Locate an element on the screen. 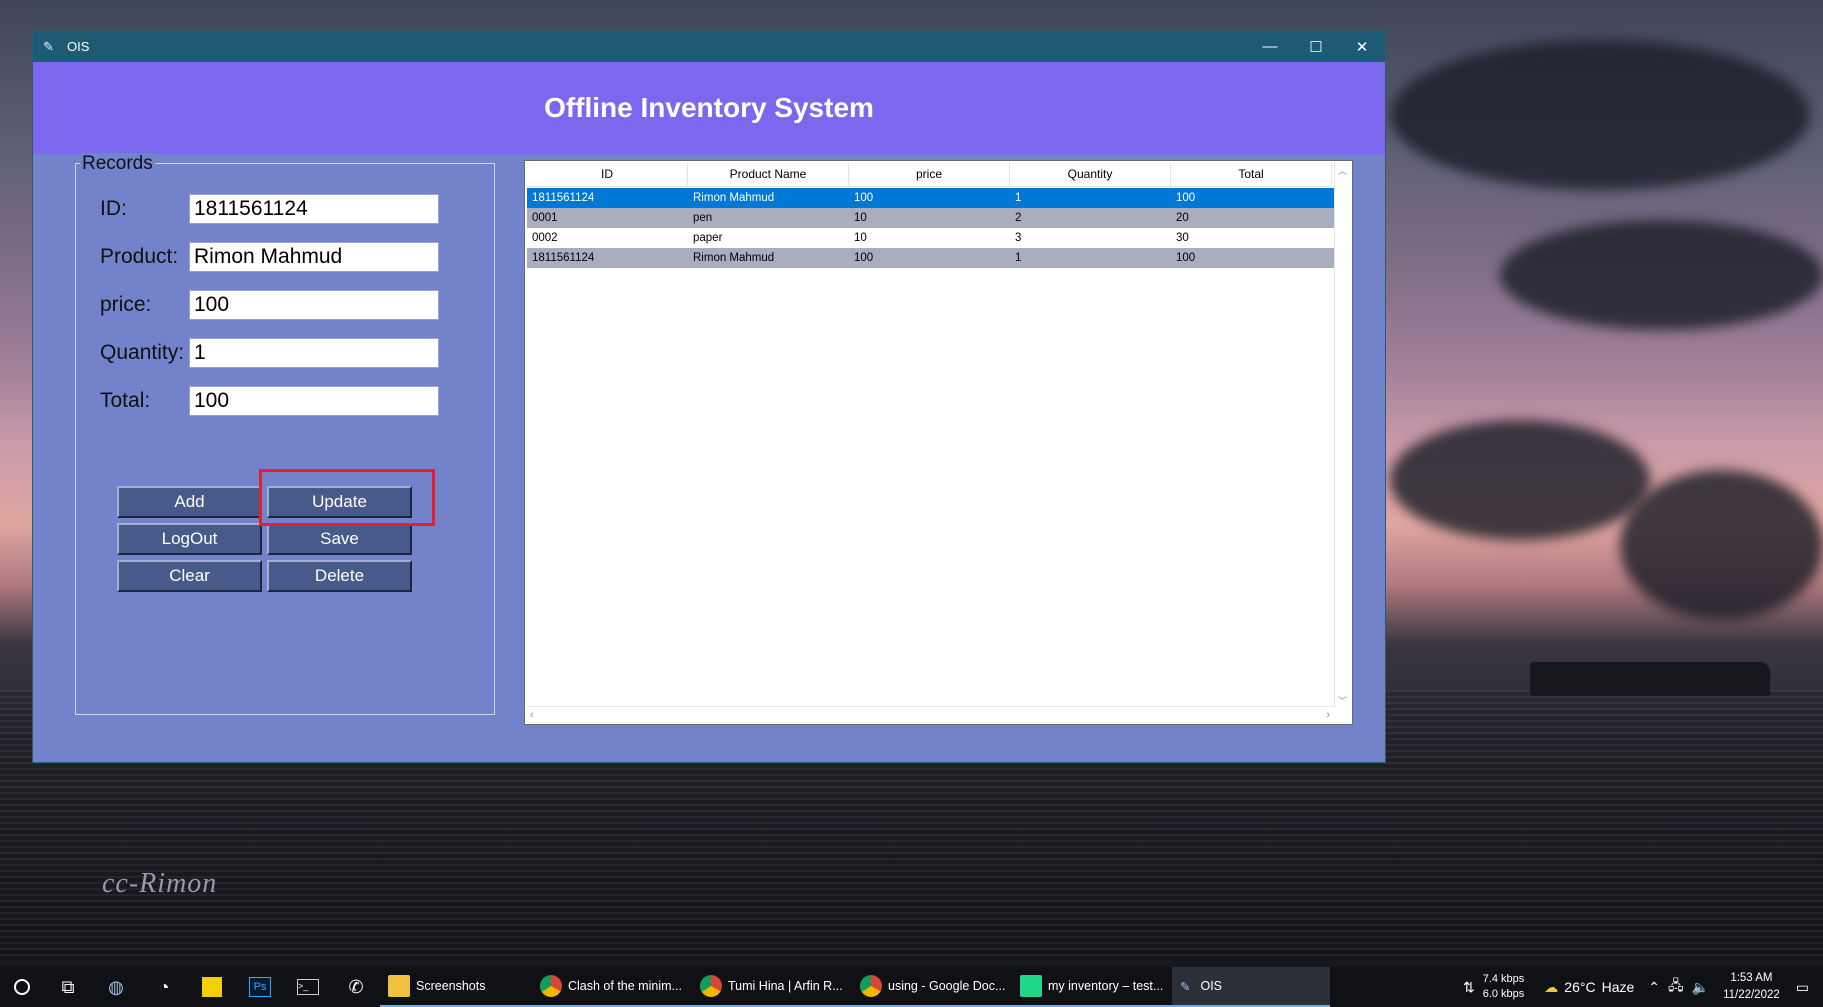  volume-icon: 🔈 is located at coordinates (1700, 987).